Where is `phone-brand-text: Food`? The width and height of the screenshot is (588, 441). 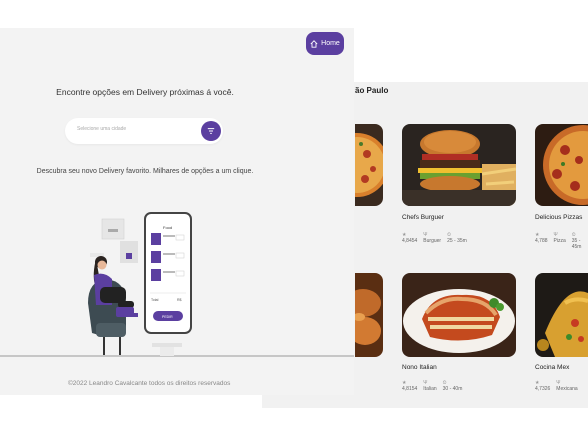 phone-brand-text: Food is located at coordinates (167, 227).